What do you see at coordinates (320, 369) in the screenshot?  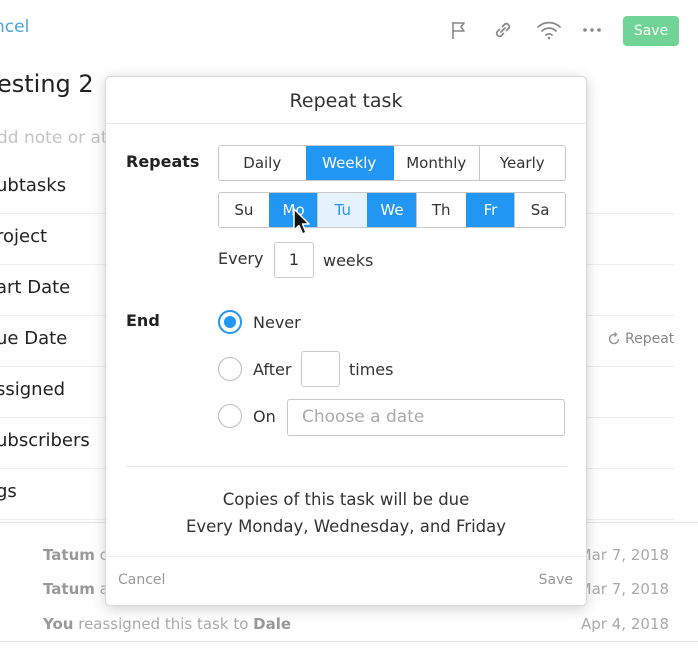 I see `occurrences-input` at bounding box center [320, 369].